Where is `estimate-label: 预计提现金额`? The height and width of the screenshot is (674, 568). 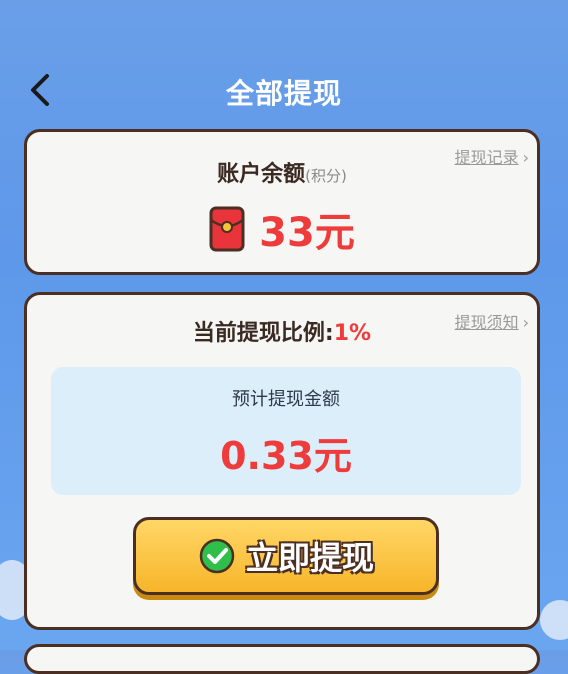 estimate-label: 预计提现金额 is located at coordinates (286, 399).